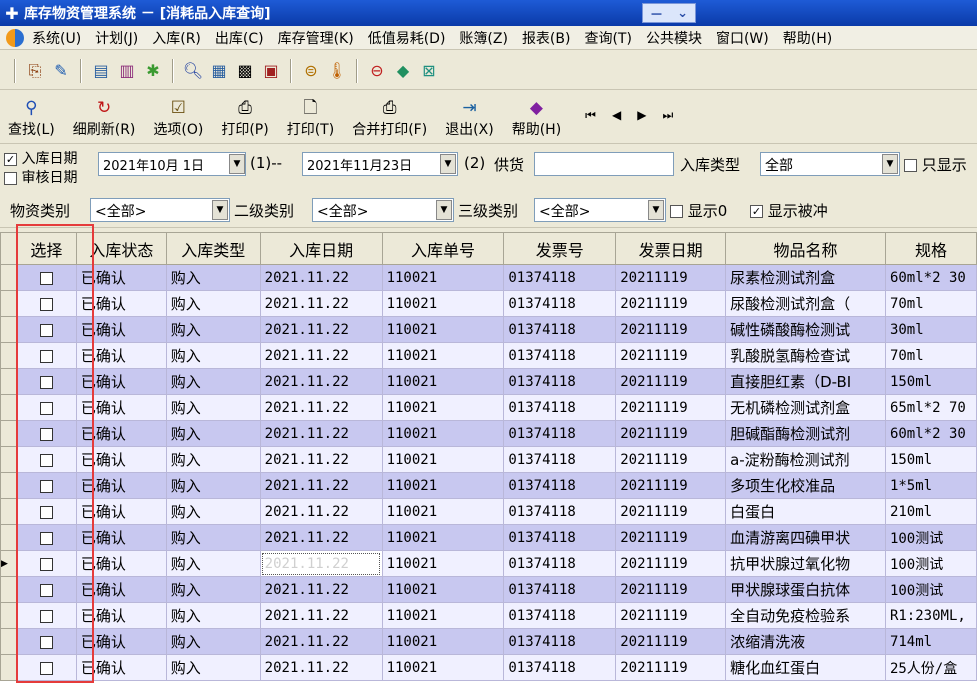  Describe the element at coordinates (383, 210) in the screenshot. I see `level2-select: <全部>` at that location.